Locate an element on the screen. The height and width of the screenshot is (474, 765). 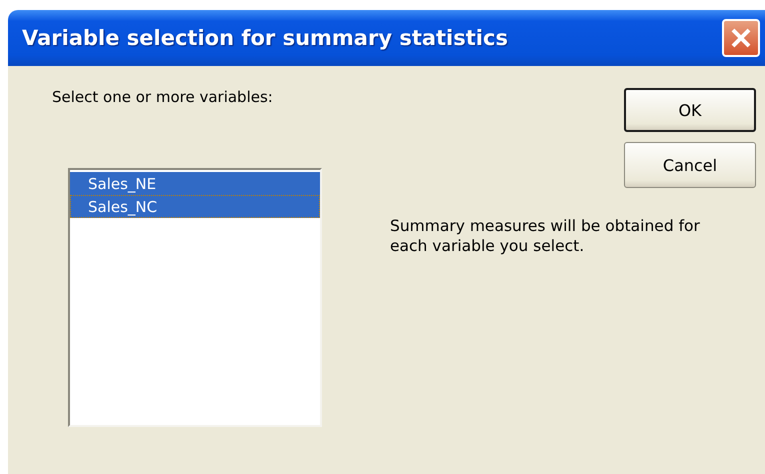
window-title: Variable selection for summary statistics is located at coordinates (265, 38).